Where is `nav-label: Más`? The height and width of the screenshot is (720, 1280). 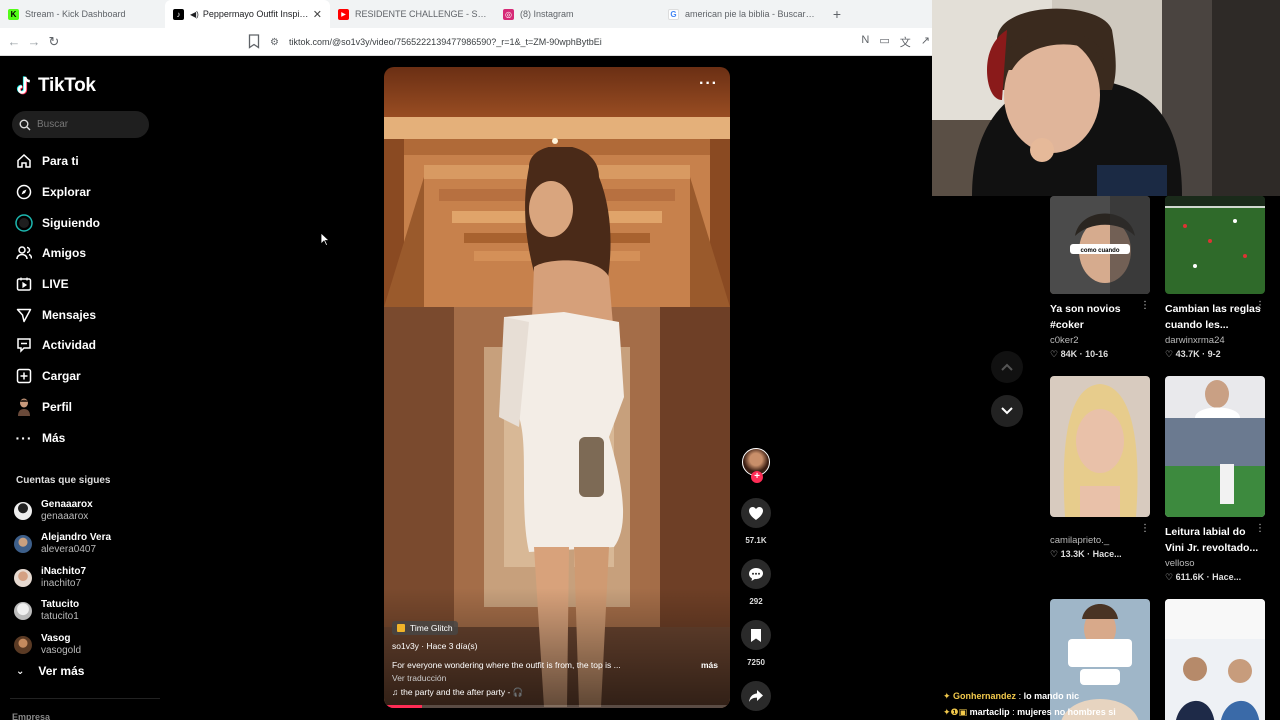
nav-label: Más is located at coordinates (54, 437).